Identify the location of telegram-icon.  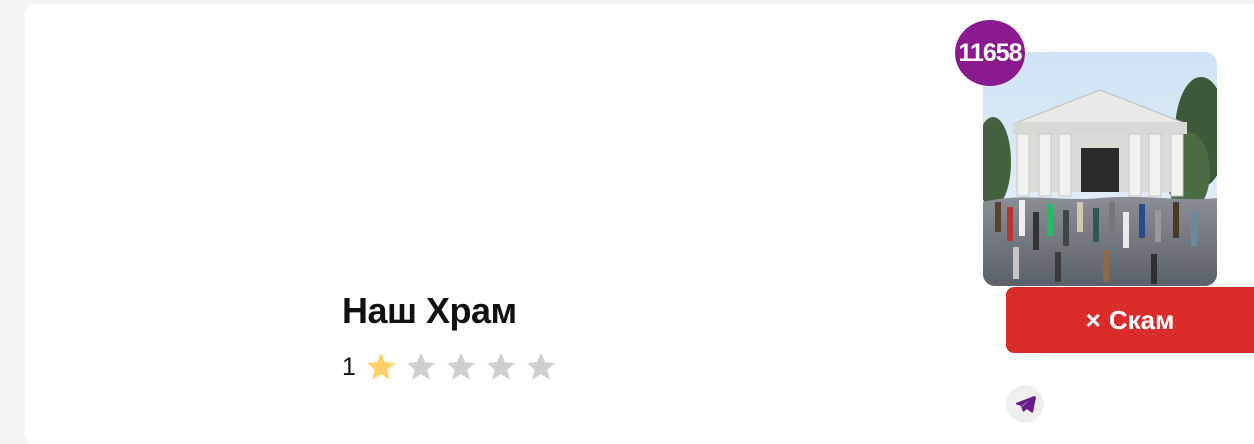
(1025, 404).